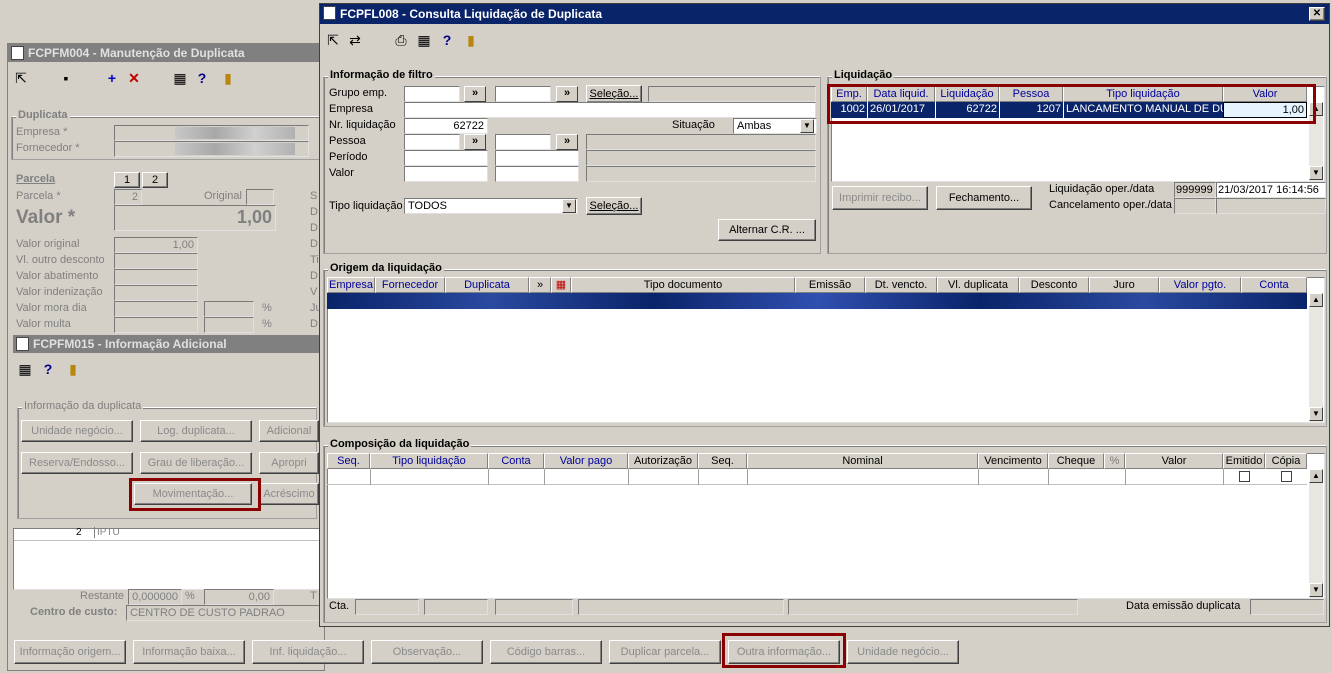 This screenshot has height=673, width=1332. Describe the element at coordinates (229, 309) in the screenshot. I see `mora-pct-field` at that location.